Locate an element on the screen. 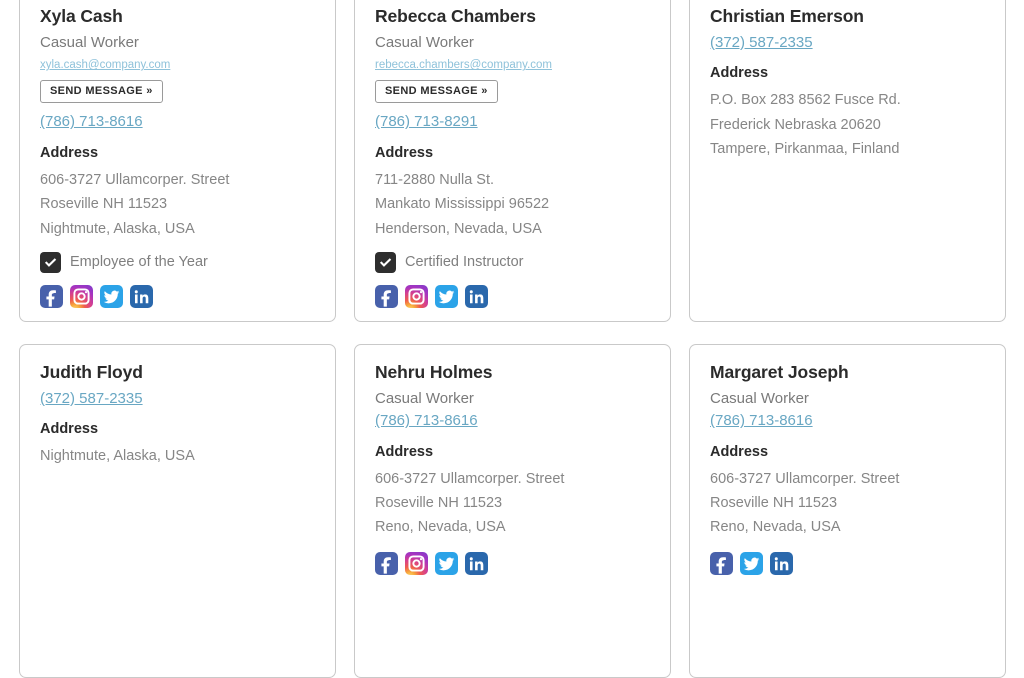 The height and width of the screenshot is (678, 1024). contact-name: Nehru Holmes is located at coordinates (434, 372).